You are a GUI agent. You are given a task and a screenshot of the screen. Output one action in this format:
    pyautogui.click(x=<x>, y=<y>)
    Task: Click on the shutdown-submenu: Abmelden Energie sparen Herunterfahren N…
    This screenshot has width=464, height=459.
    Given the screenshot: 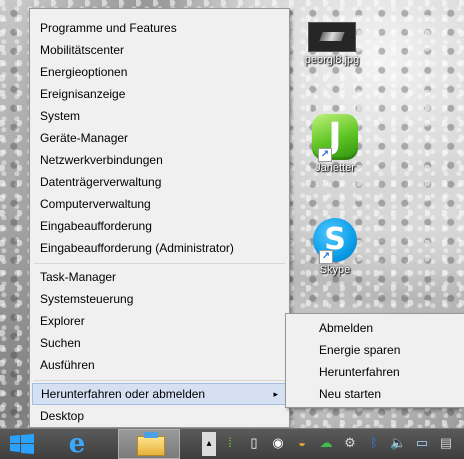 What is the action you would take?
    pyautogui.click(x=374, y=360)
    